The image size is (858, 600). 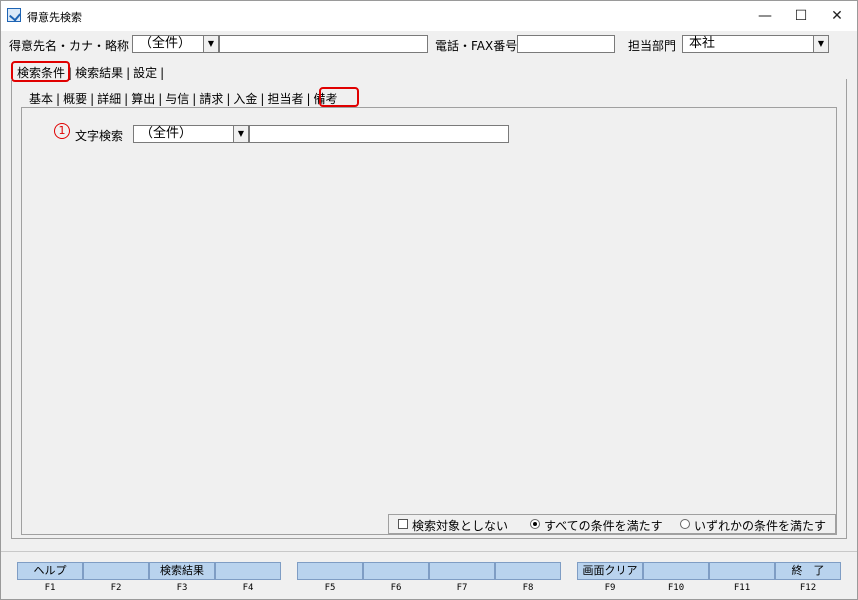 What do you see at coordinates (330, 571) in the screenshot?
I see `f5-button` at bounding box center [330, 571].